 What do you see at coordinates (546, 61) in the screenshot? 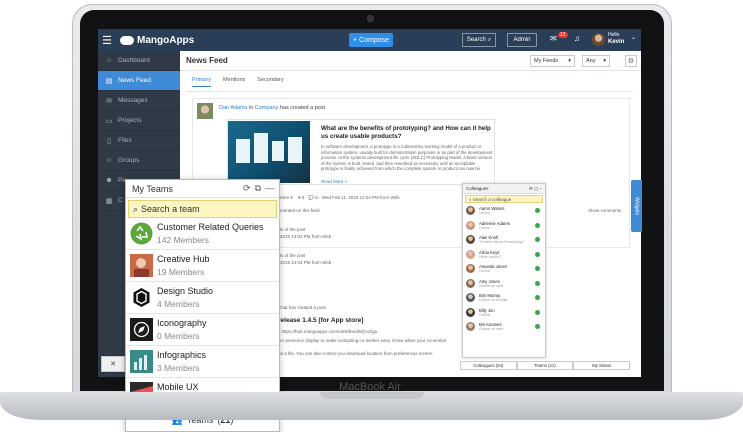
I see `feed-filter-value: My Feeds` at bounding box center [546, 61].